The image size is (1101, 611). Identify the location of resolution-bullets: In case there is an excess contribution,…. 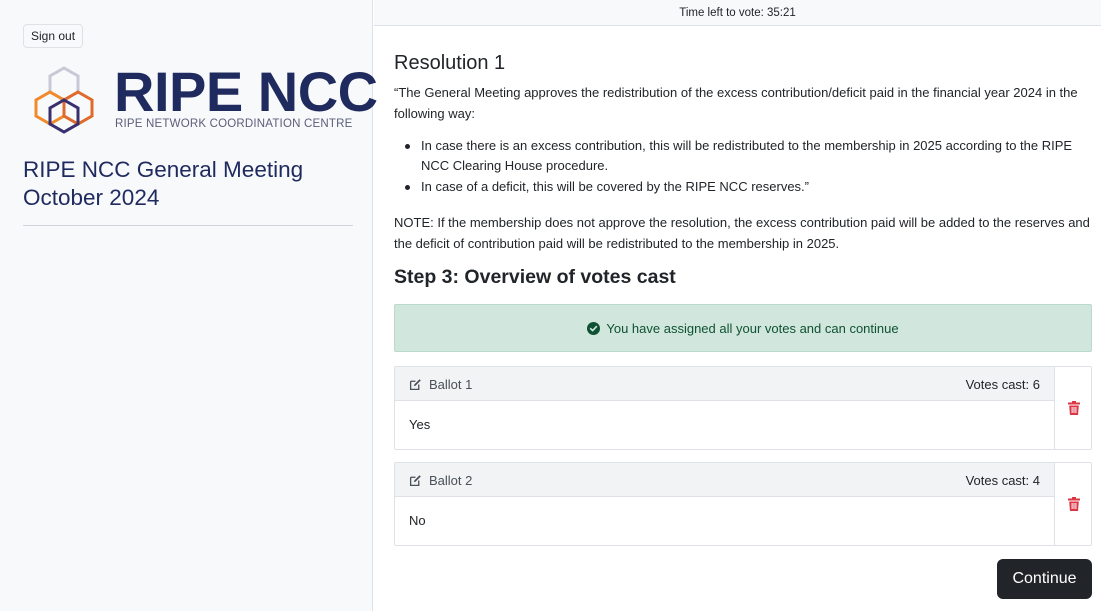
(743, 167).